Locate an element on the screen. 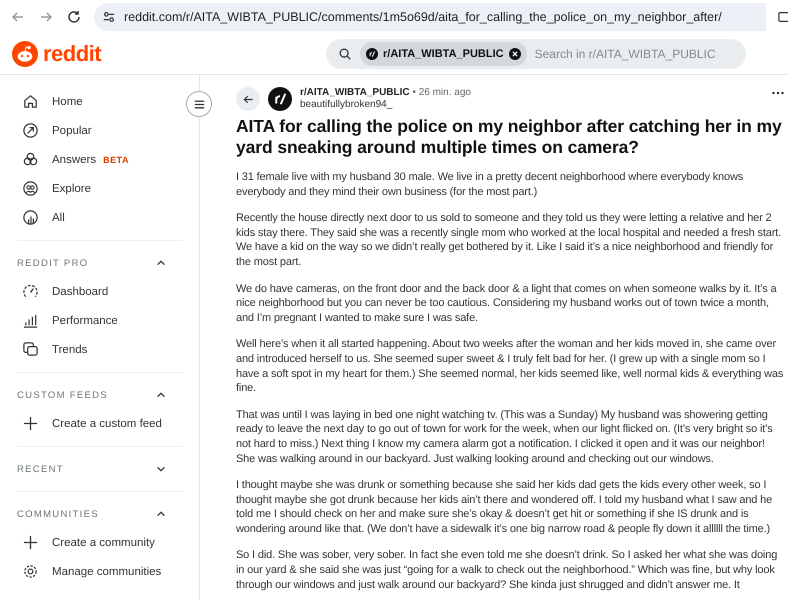  subreddit-chip: r/AITA_WIBTA_PUBLIC is located at coordinates (443, 54).